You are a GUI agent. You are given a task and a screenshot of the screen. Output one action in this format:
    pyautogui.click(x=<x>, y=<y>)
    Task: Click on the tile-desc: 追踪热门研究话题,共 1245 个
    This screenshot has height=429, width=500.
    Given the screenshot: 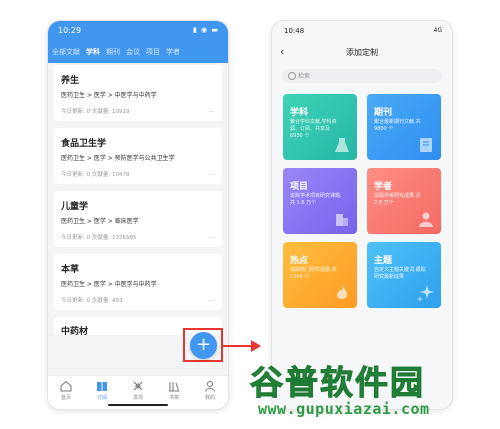 What is the action you would take?
    pyautogui.click(x=313, y=273)
    